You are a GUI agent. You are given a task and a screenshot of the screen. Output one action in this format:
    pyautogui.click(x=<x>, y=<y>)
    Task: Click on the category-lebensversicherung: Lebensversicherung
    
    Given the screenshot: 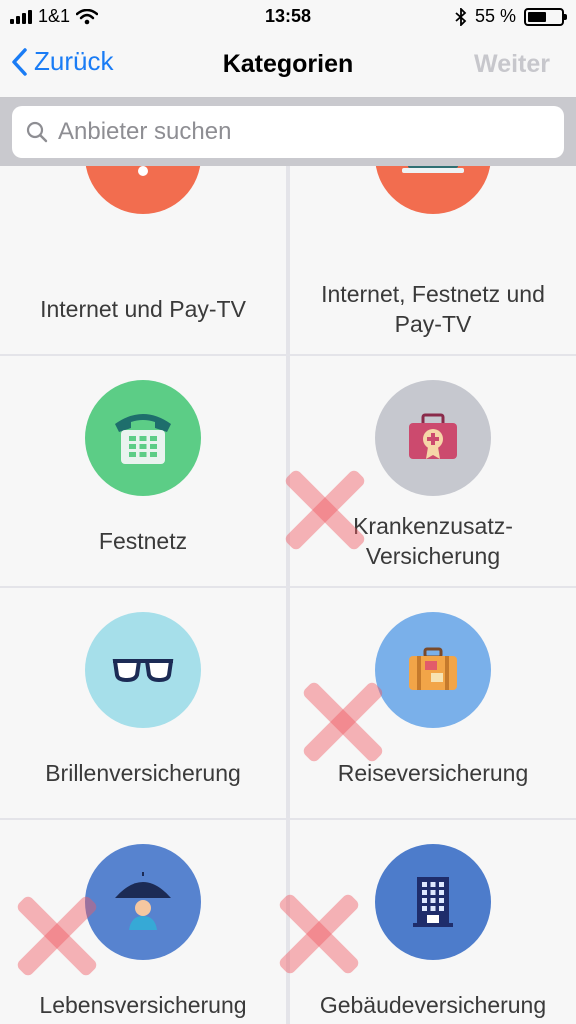 What is the action you would take?
    pyautogui.click(x=143, y=922)
    